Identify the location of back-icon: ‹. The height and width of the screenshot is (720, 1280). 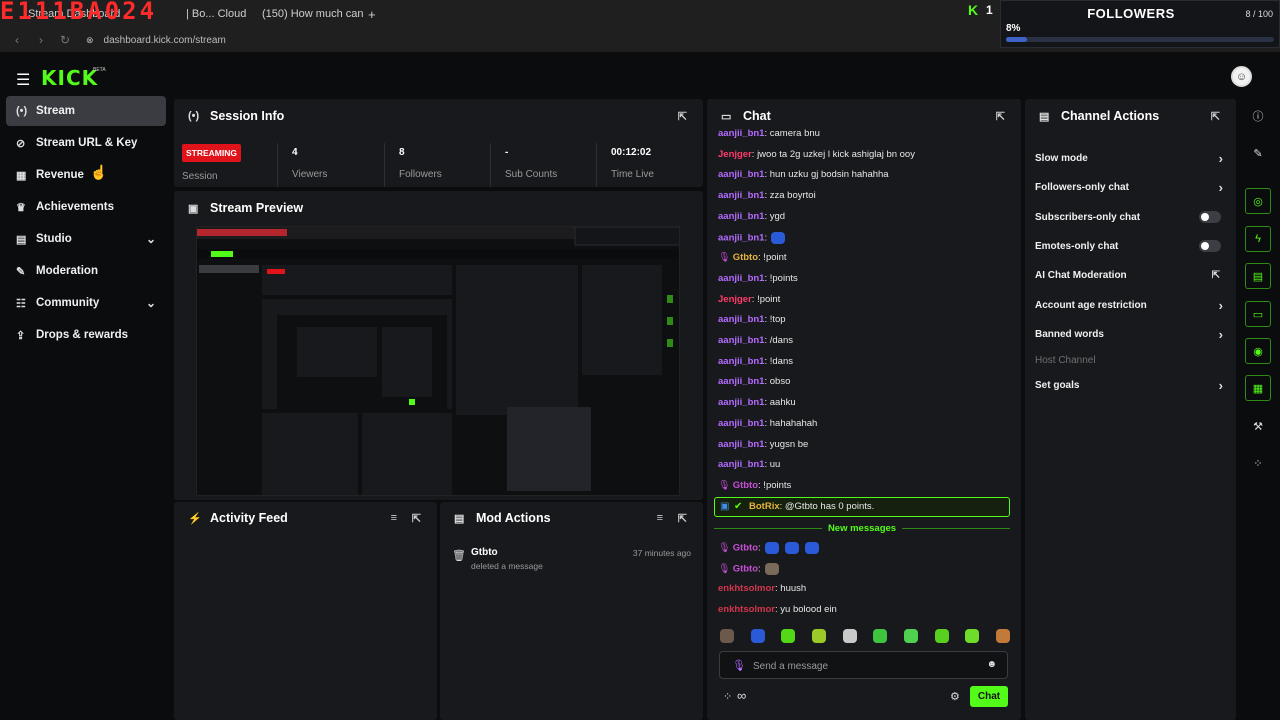
(17, 40).